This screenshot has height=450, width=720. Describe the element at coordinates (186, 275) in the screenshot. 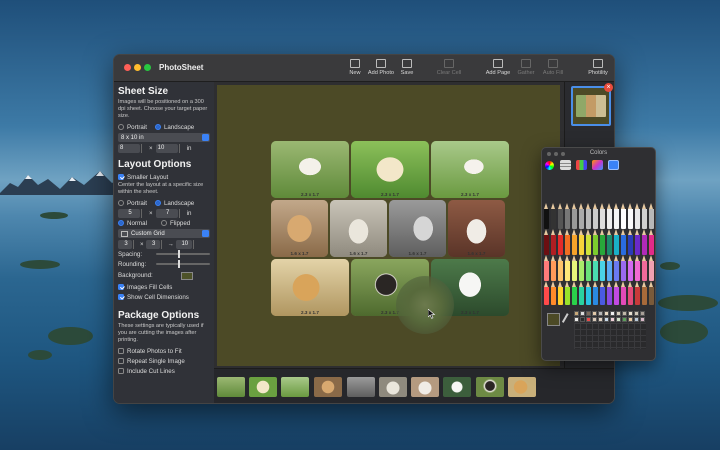

I see `background-color-well` at that location.